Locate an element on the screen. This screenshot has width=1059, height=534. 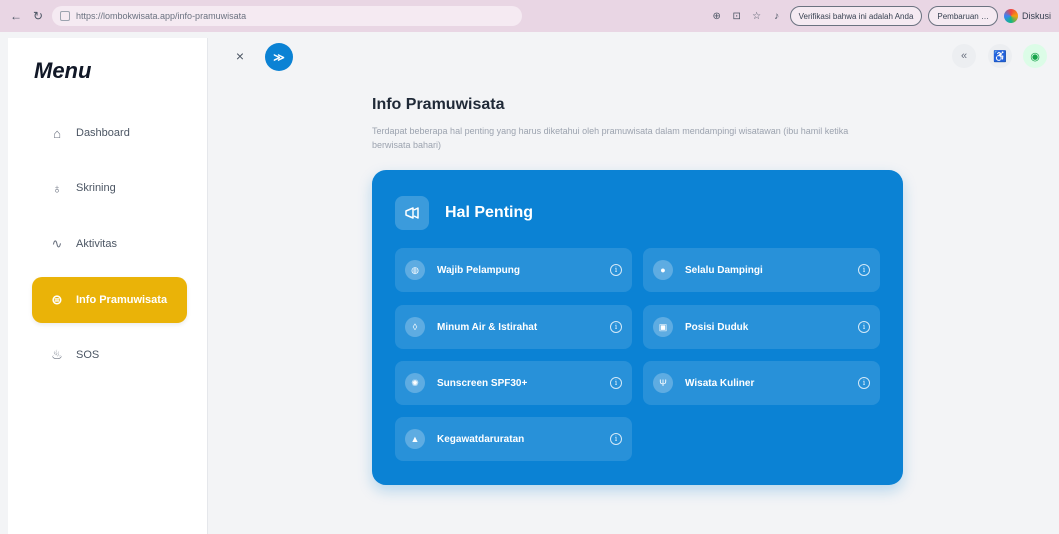
tile-sunscreen: ✺ Sunscreen SPF30+ i is located at coordinates (513, 383).